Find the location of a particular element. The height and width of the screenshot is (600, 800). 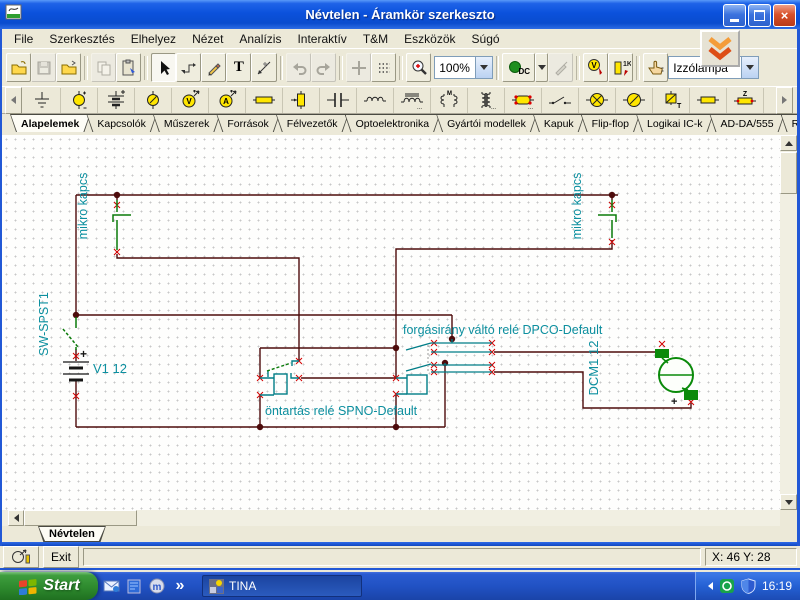

menu-interactive: Interaktív is located at coordinates (321, 39).